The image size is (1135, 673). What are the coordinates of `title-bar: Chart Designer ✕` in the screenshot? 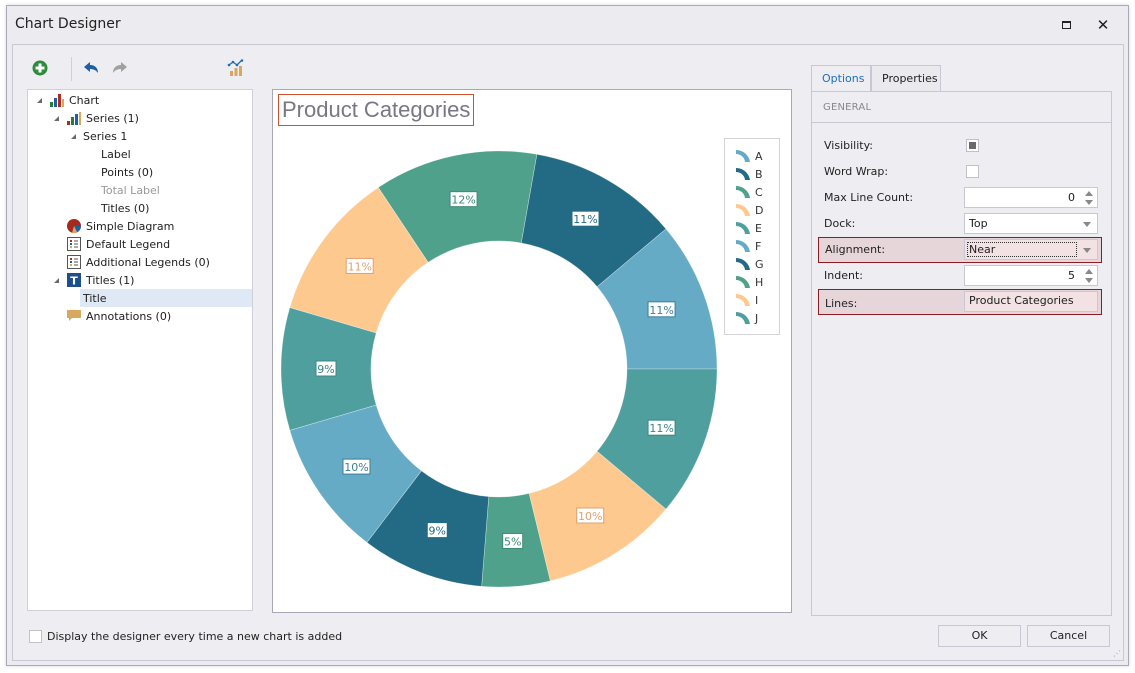 It's located at (567, 25).